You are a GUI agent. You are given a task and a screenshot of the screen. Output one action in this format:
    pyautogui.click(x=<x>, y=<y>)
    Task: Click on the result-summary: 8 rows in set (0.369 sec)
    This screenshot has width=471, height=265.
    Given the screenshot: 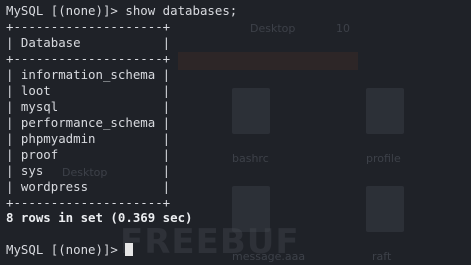 What is the action you would take?
    pyautogui.click(x=99, y=217)
    